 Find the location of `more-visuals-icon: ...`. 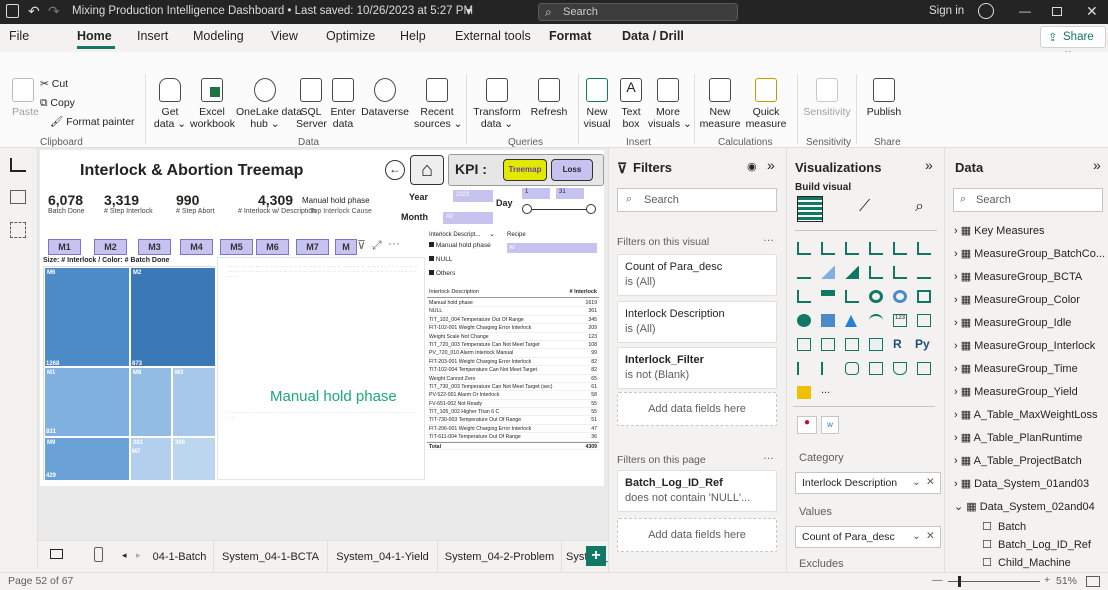

more-visuals-icon: ... is located at coordinates (825, 390).